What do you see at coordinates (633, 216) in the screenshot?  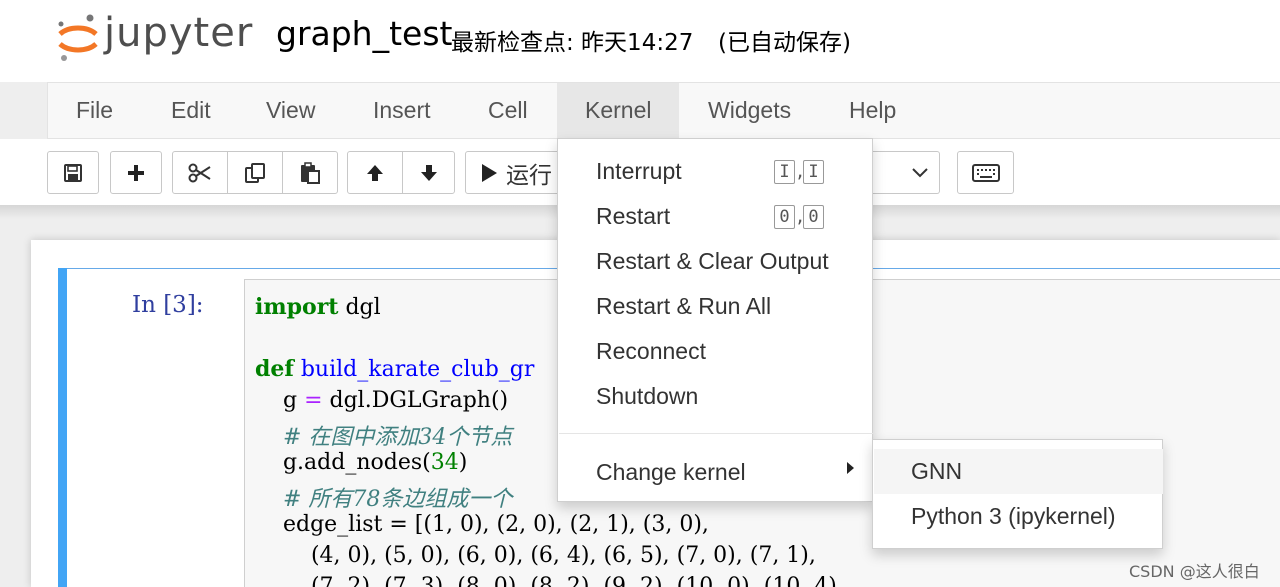 I see `menu-item-restart: Restart` at bounding box center [633, 216].